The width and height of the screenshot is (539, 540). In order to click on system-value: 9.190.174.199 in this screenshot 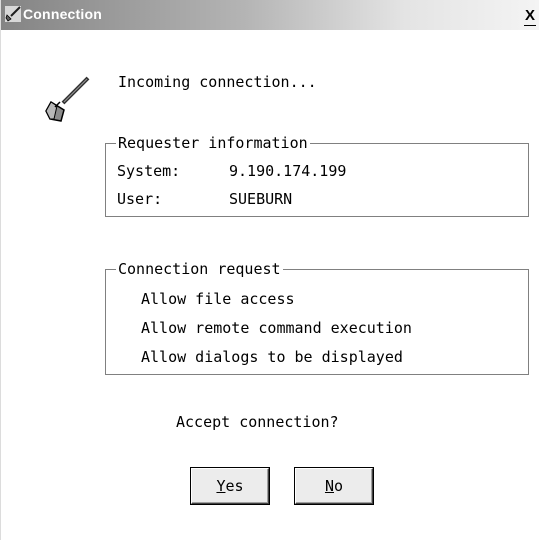, I will do `click(288, 171)`.